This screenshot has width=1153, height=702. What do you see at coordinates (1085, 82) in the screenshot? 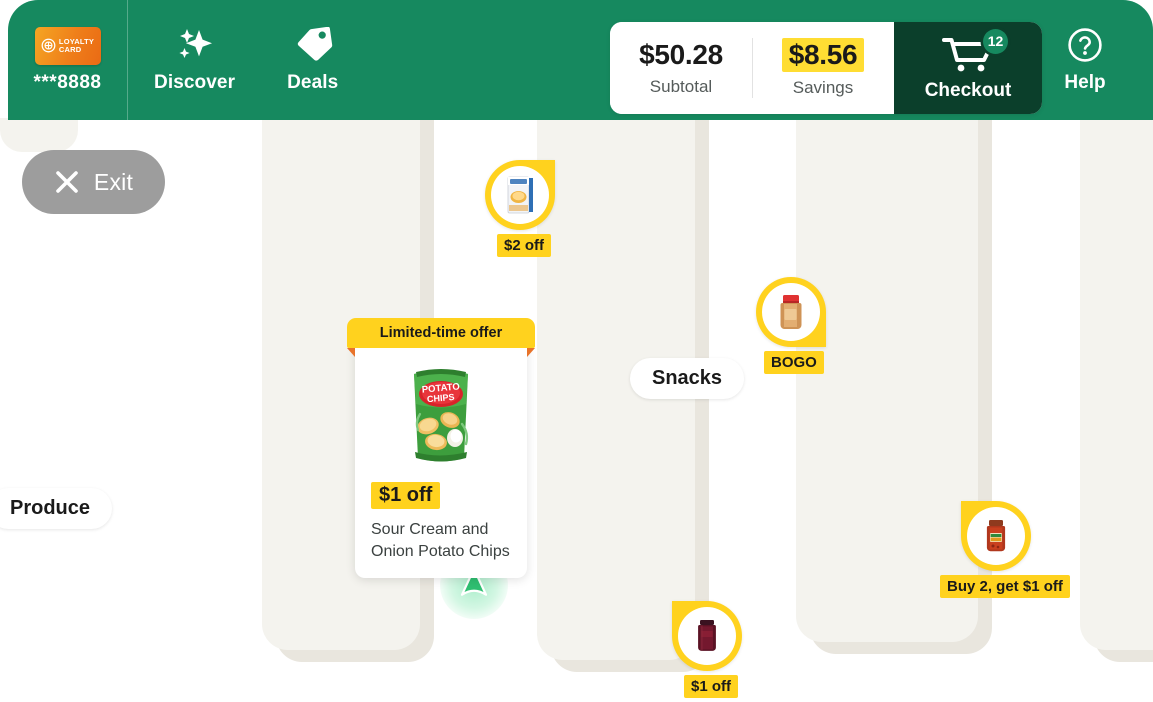
I see `help-button-label: Help` at bounding box center [1085, 82].